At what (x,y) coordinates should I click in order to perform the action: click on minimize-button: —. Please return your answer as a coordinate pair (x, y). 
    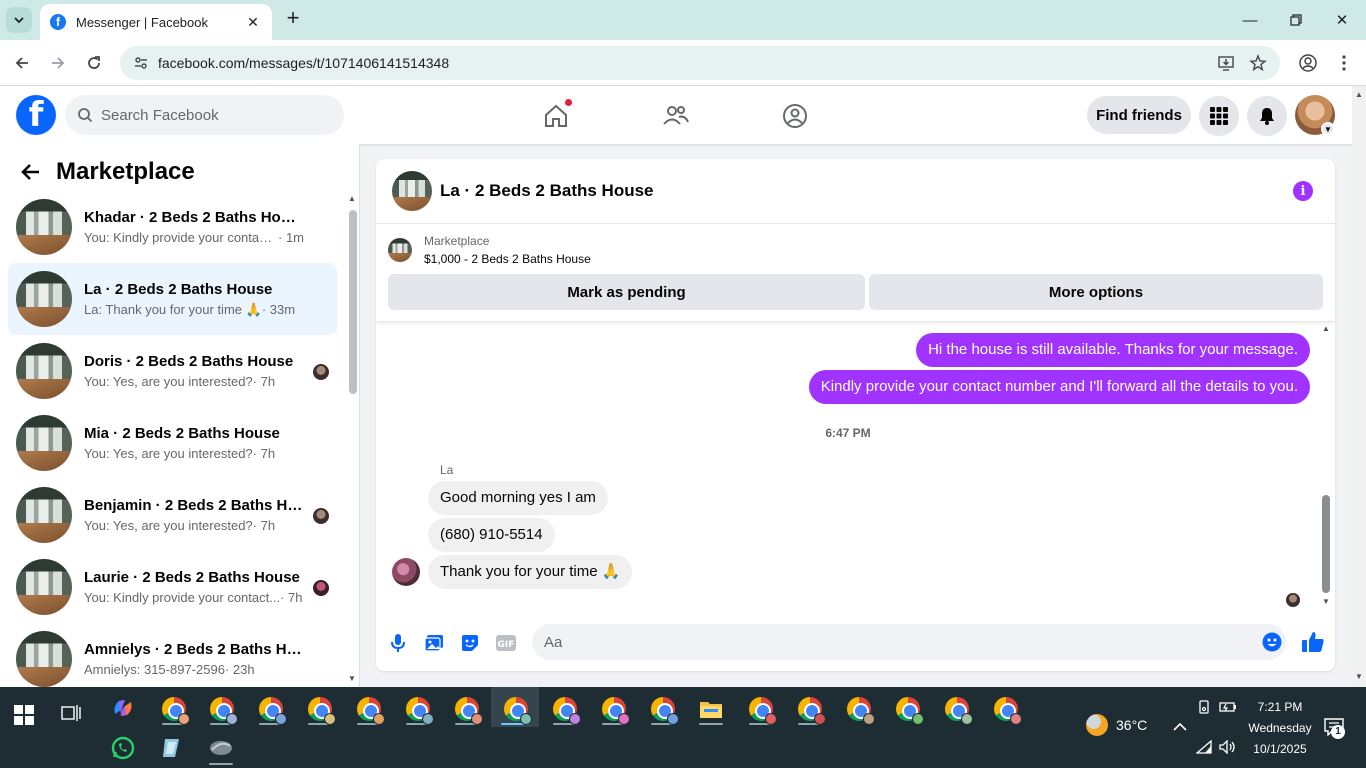
    Looking at the image, I should click on (1250, 20).